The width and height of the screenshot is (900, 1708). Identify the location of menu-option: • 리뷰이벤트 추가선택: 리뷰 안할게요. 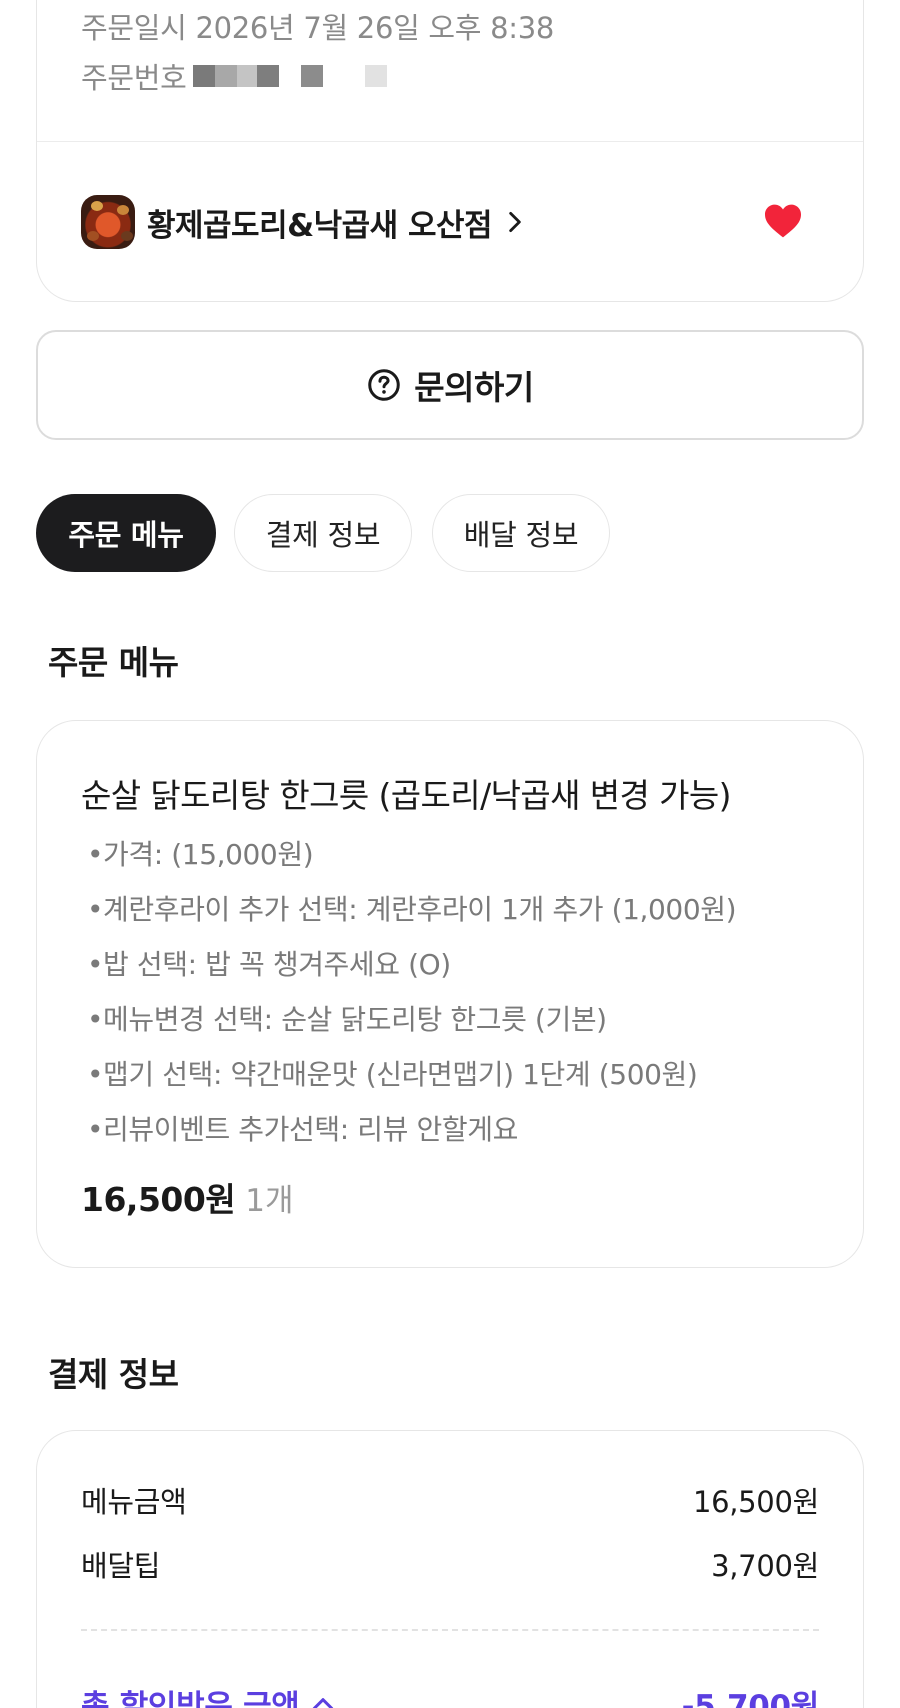
(302, 1129).